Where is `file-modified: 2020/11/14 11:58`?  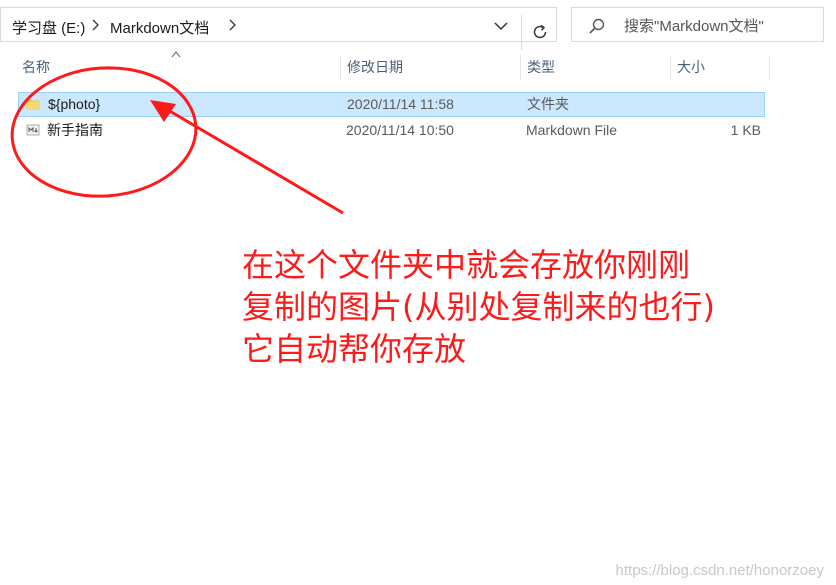 file-modified: 2020/11/14 11:58 is located at coordinates (400, 104).